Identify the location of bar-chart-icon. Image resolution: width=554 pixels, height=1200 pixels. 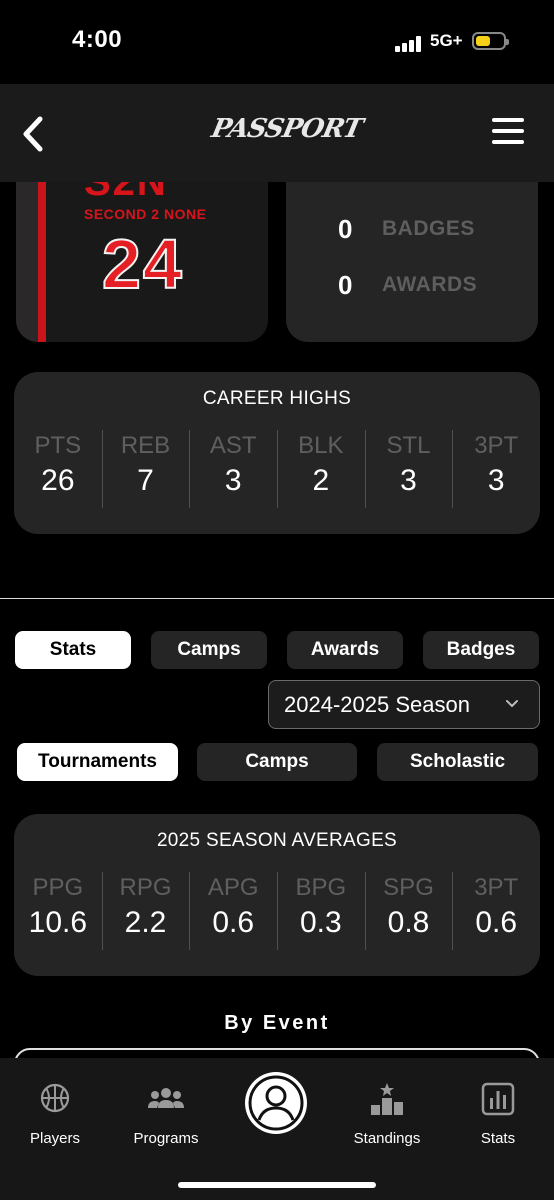
(498, 1099).